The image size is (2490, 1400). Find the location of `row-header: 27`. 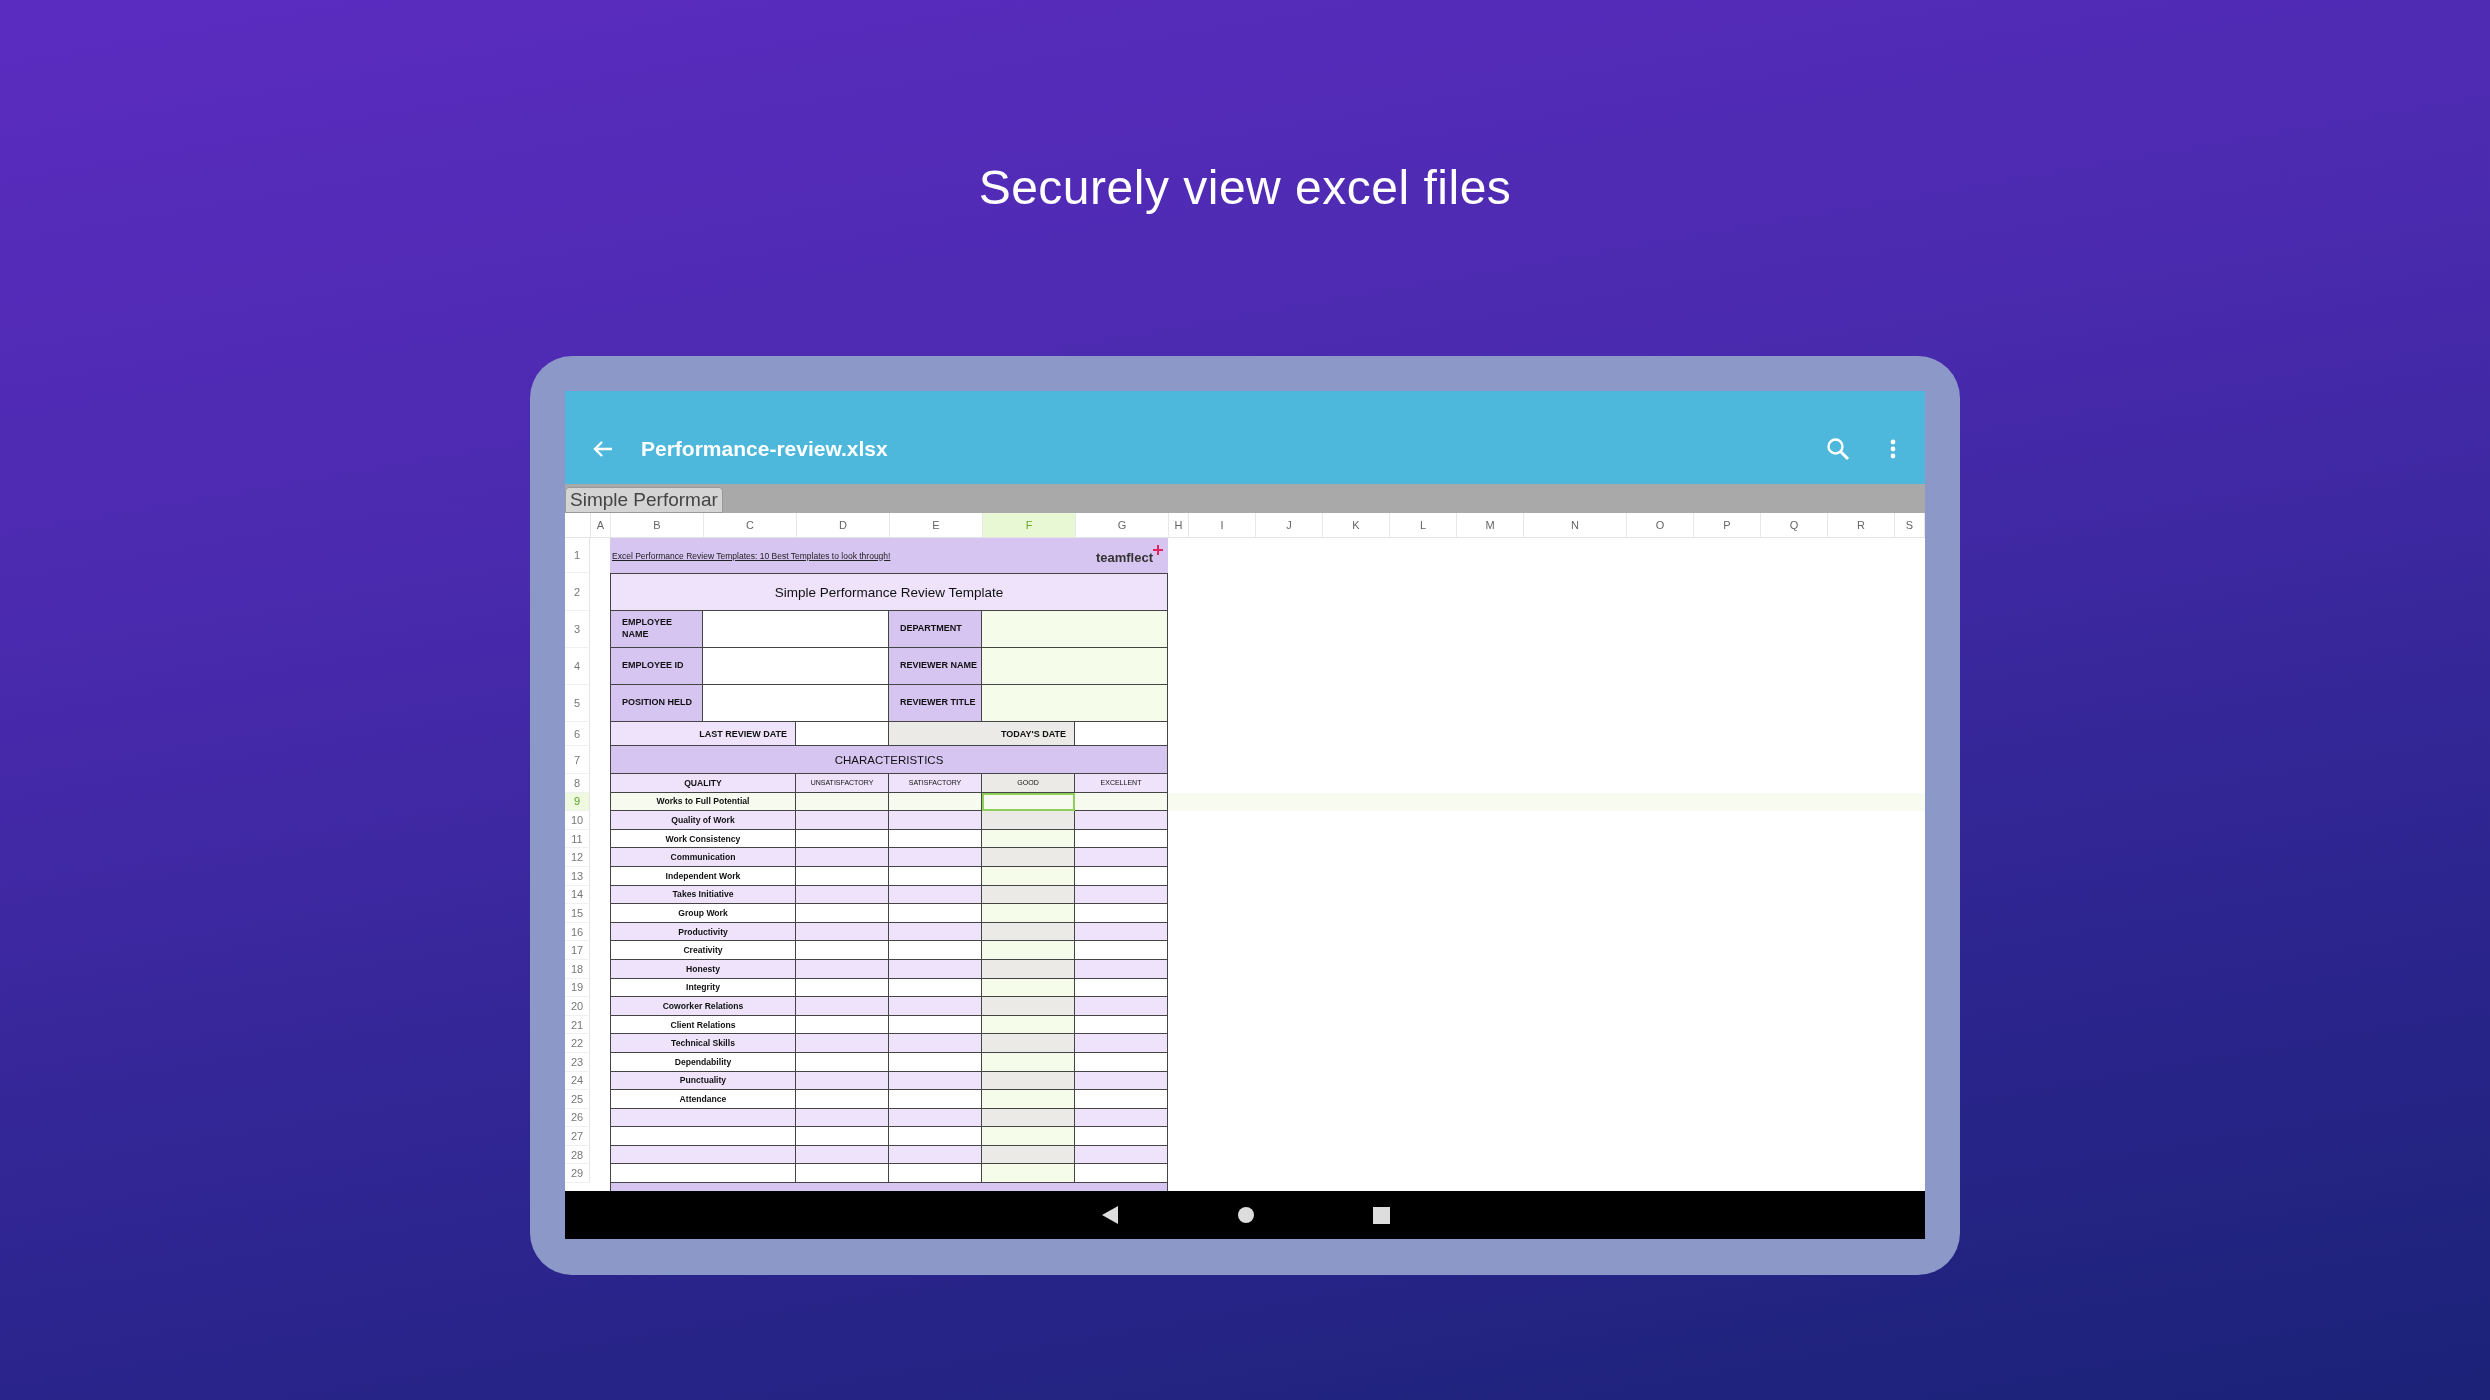

row-header: 27 is located at coordinates (577, 1136).